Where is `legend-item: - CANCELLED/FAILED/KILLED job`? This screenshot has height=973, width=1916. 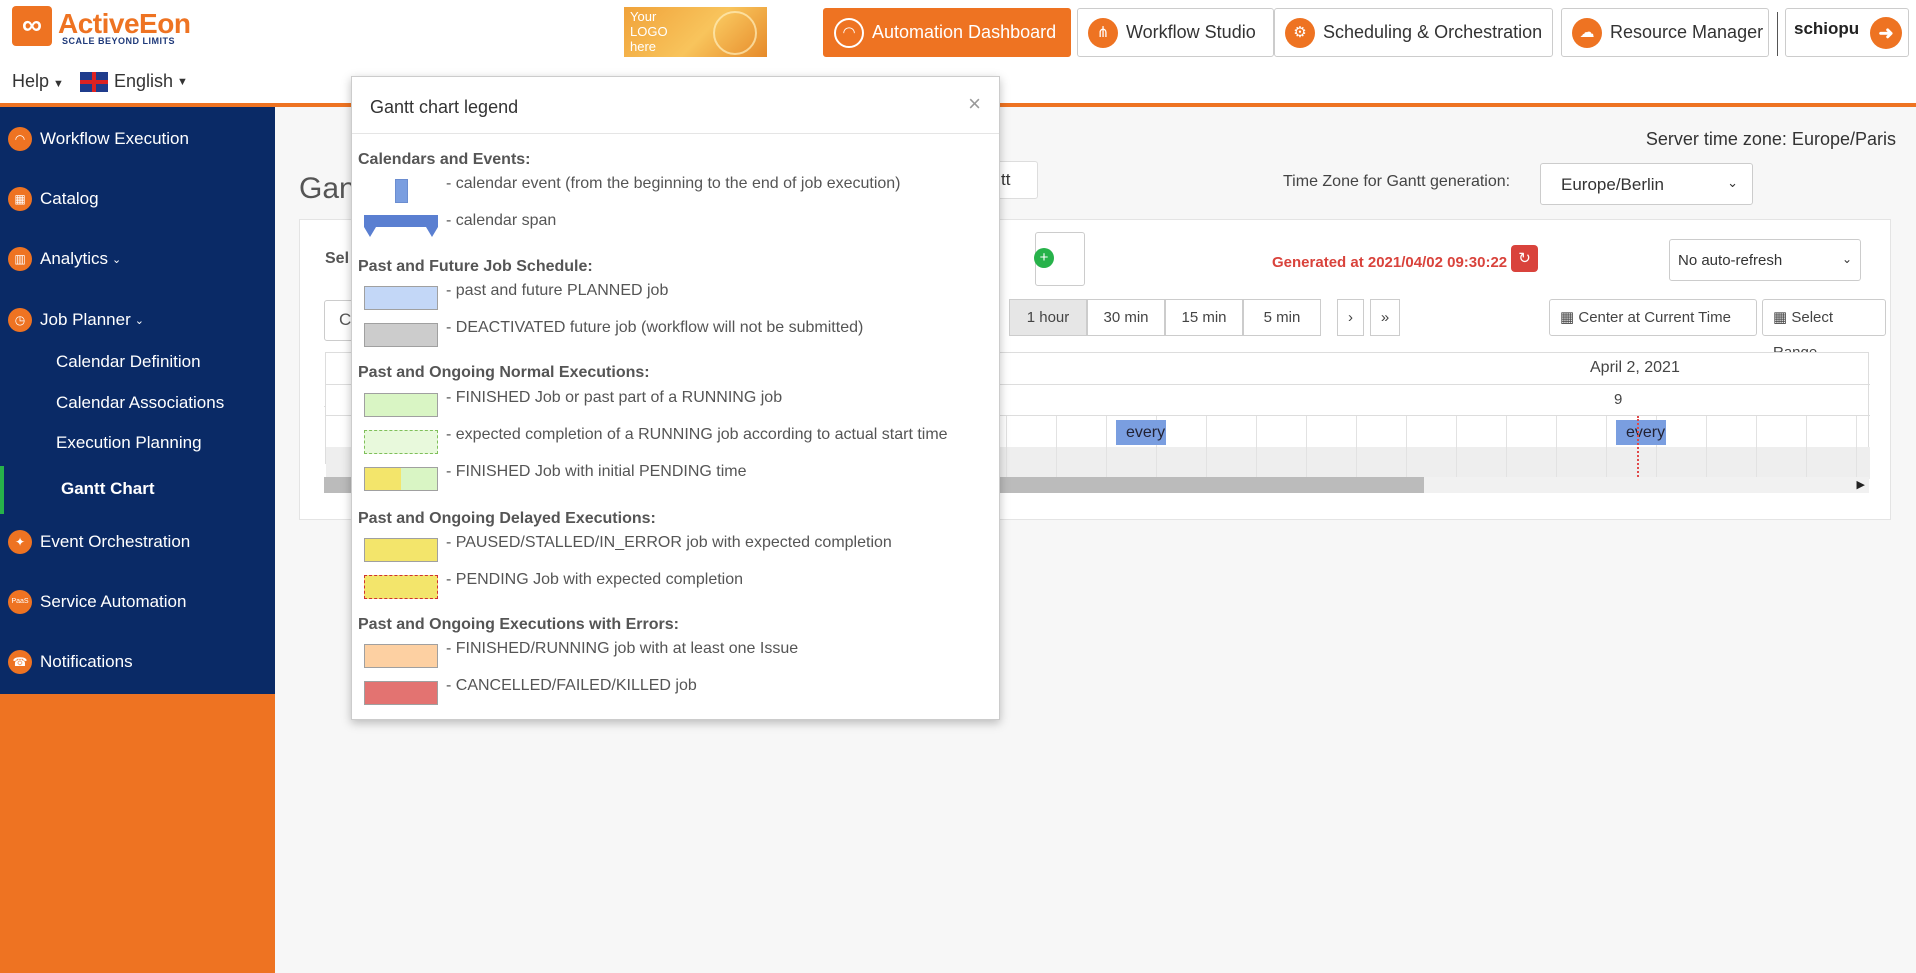 legend-item: - CANCELLED/FAILED/KILLED job is located at coordinates (571, 685).